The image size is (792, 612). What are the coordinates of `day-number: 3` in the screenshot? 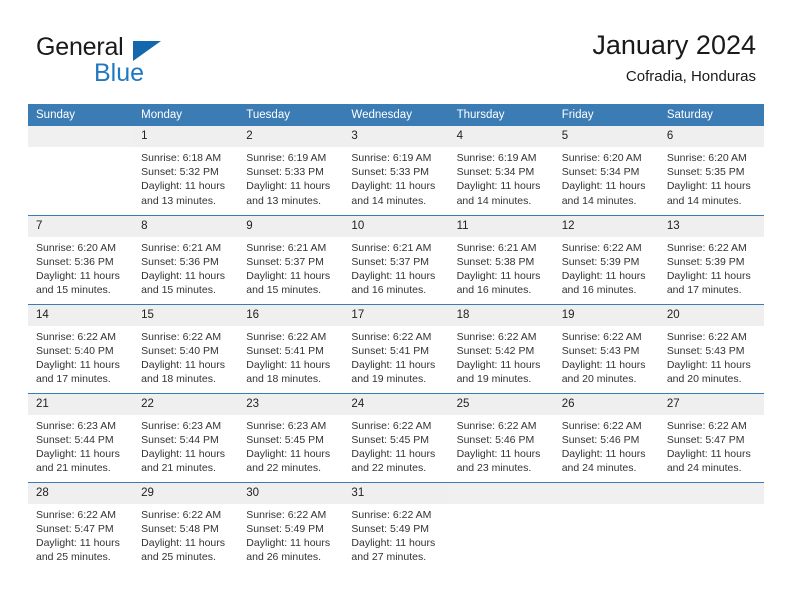 It's located at (396, 136).